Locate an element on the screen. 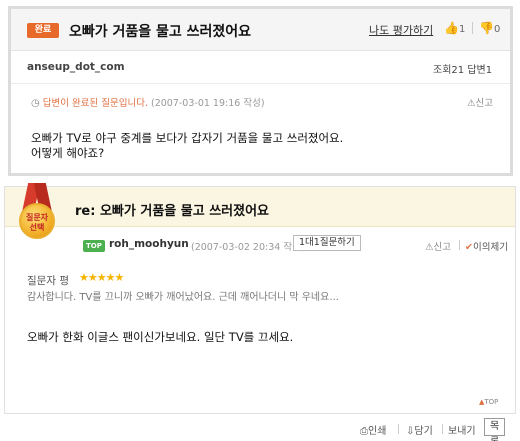  question-author: anseup_dot_com is located at coordinates (76, 67).